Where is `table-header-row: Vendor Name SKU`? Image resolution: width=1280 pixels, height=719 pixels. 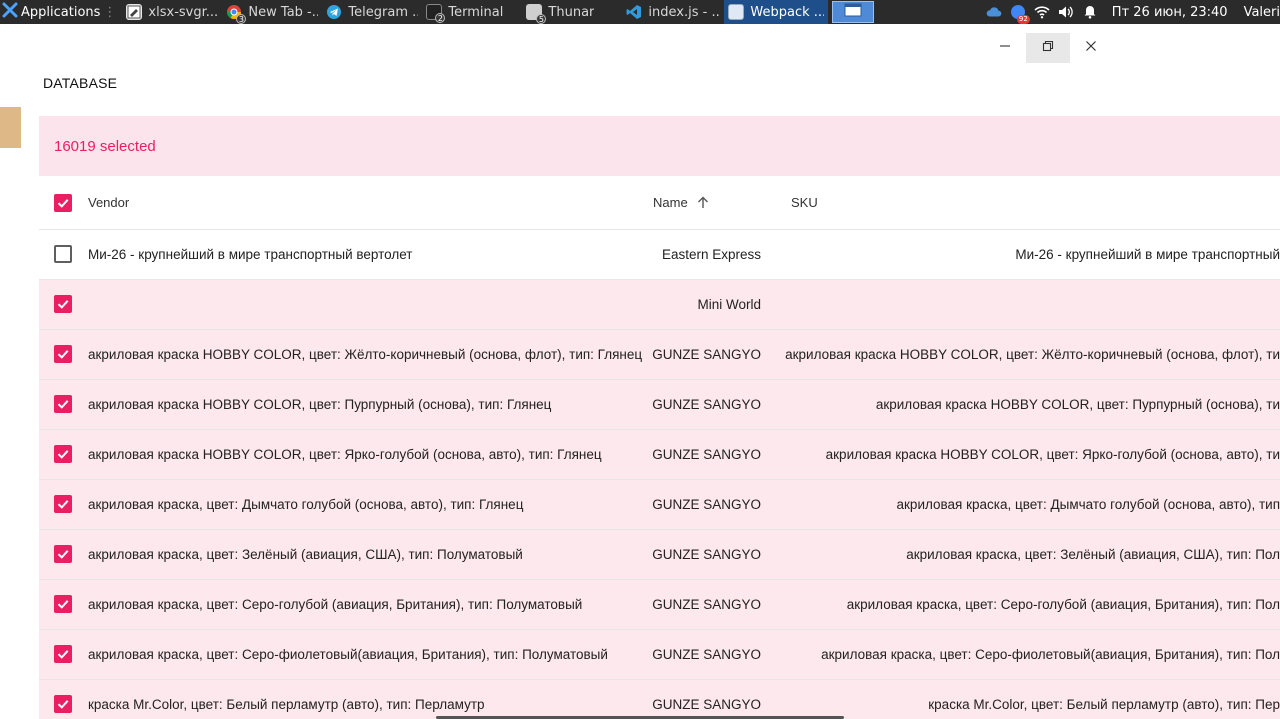 table-header-row: Vendor Name SKU is located at coordinates (659, 203).